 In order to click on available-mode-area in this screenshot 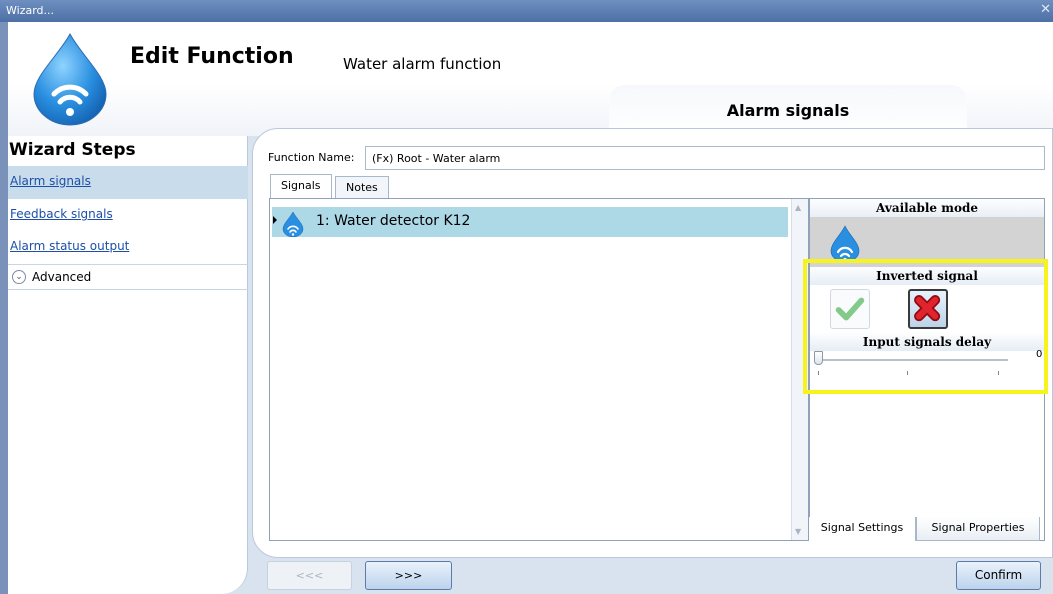, I will do `click(927, 242)`.